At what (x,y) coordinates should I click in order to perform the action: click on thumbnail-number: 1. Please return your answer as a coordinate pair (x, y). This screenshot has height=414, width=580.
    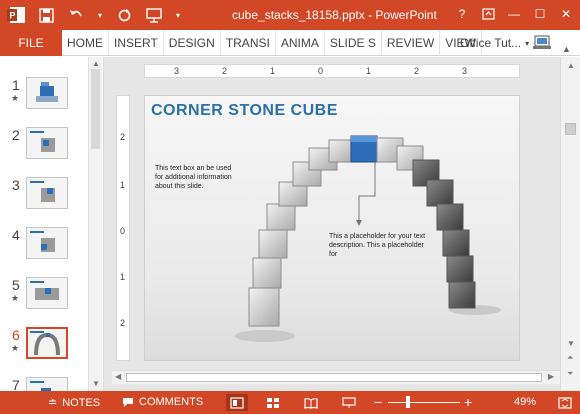
    Looking at the image, I should click on (16, 85).